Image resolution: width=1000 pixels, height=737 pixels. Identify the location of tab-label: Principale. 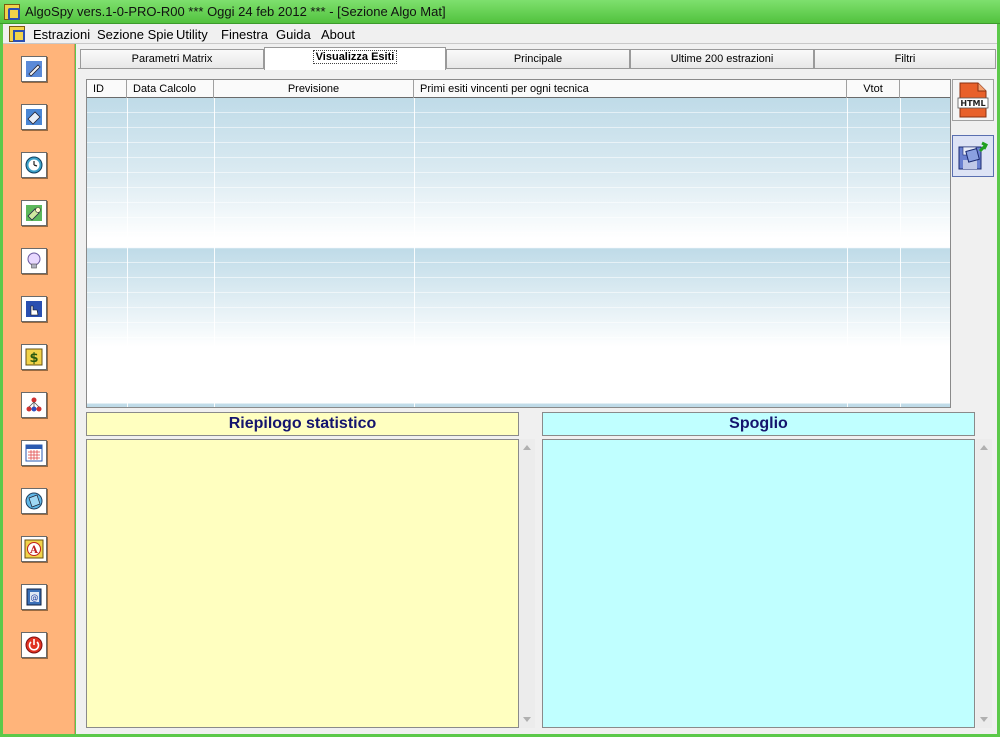
(538, 59).